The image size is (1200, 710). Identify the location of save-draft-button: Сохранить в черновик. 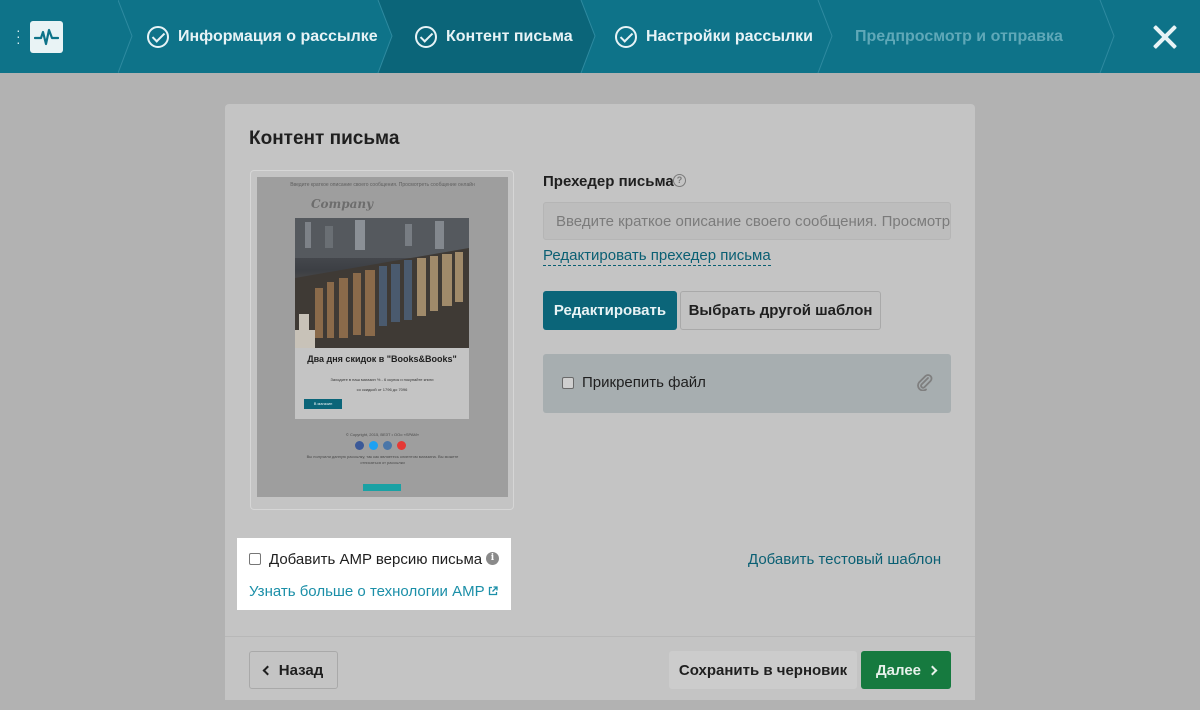
(763, 670).